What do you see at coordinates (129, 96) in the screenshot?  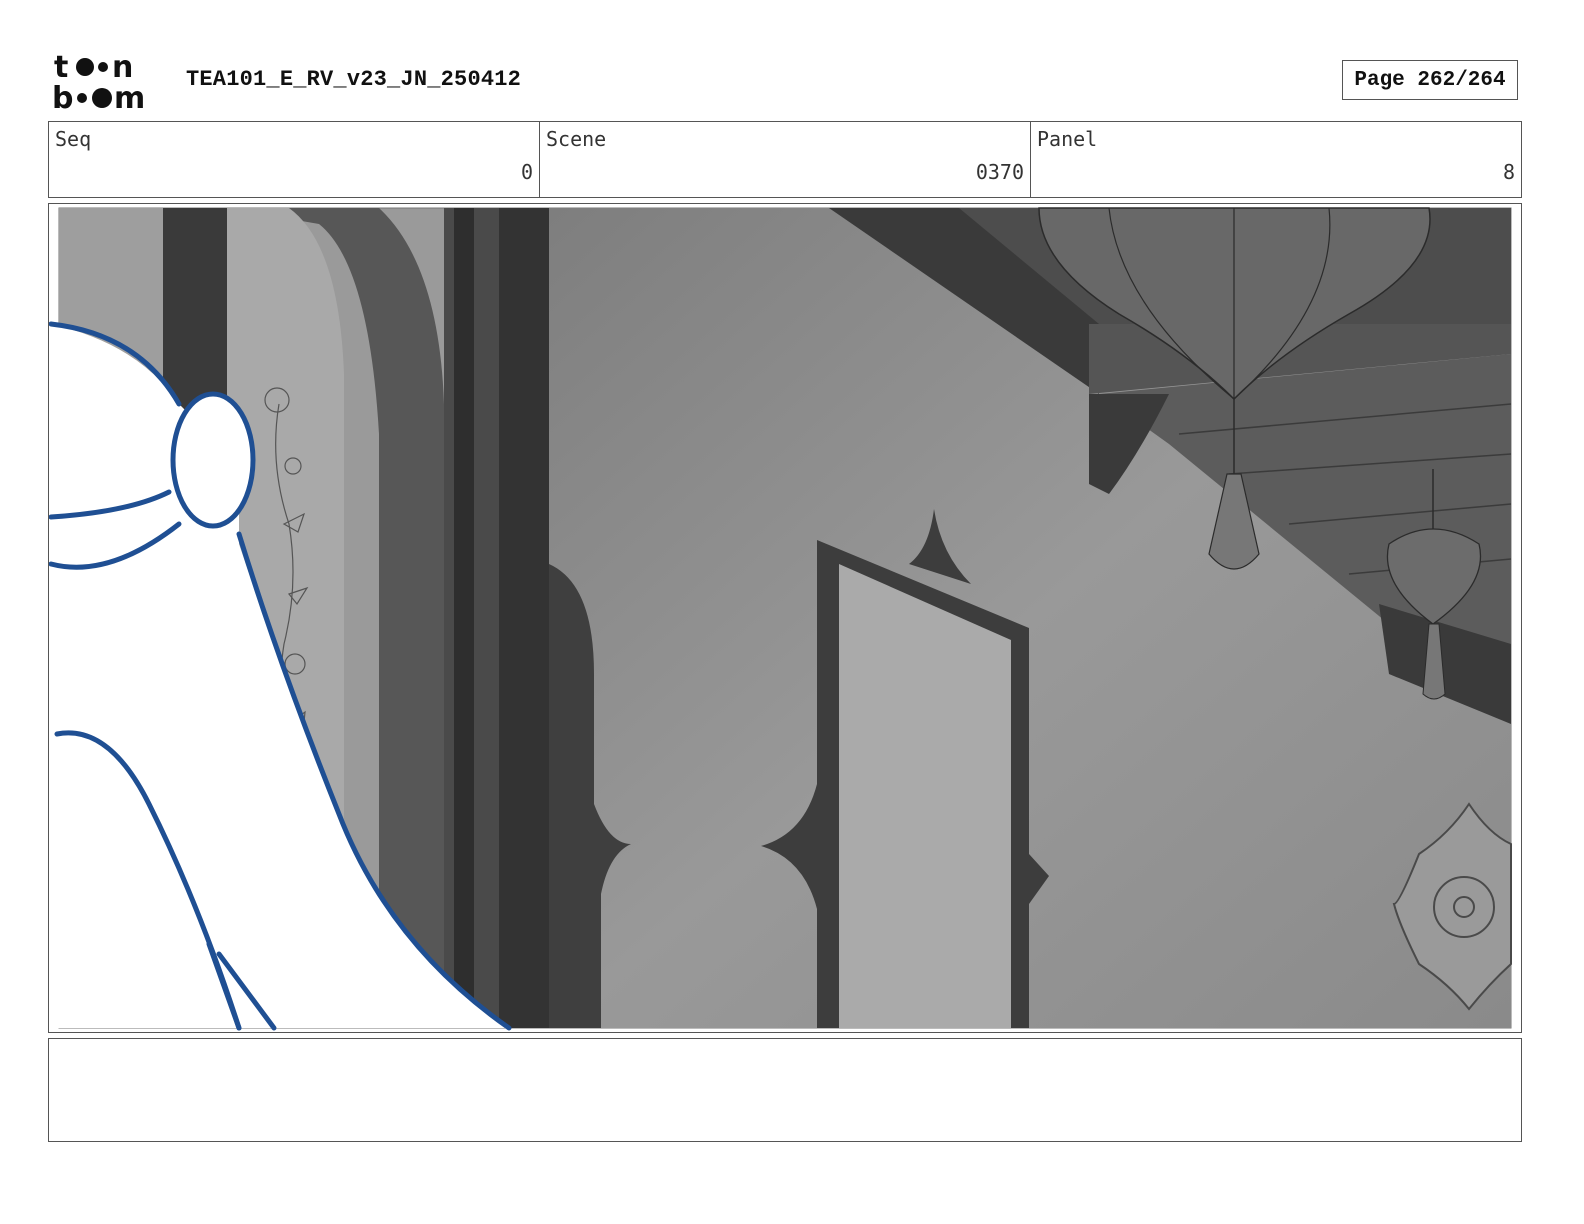 I see `svg-text: m` at bounding box center [129, 96].